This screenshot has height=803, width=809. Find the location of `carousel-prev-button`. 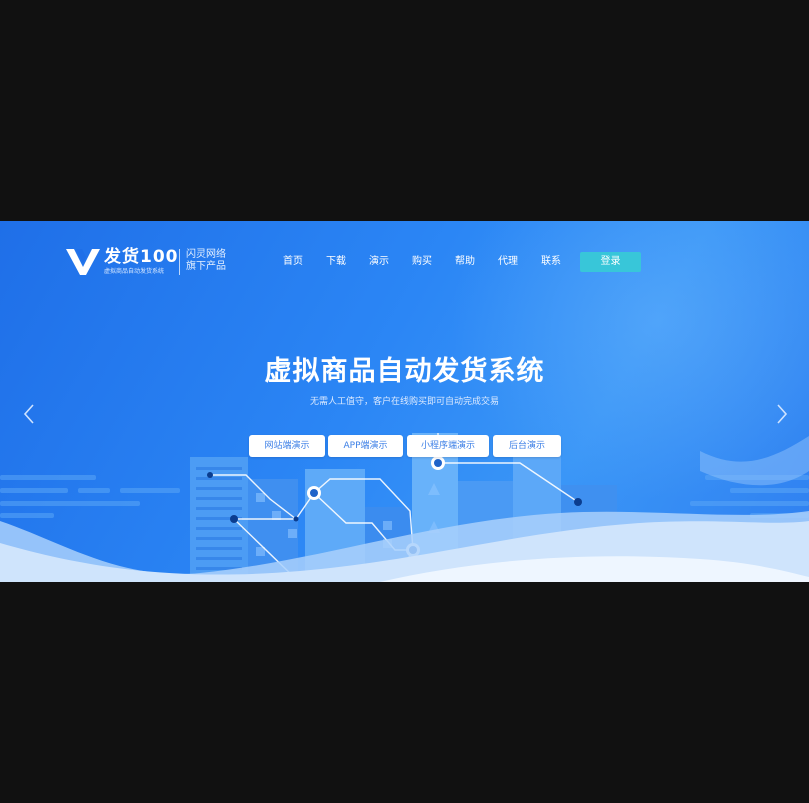

carousel-prev-button is located at coordinates (29, 414).